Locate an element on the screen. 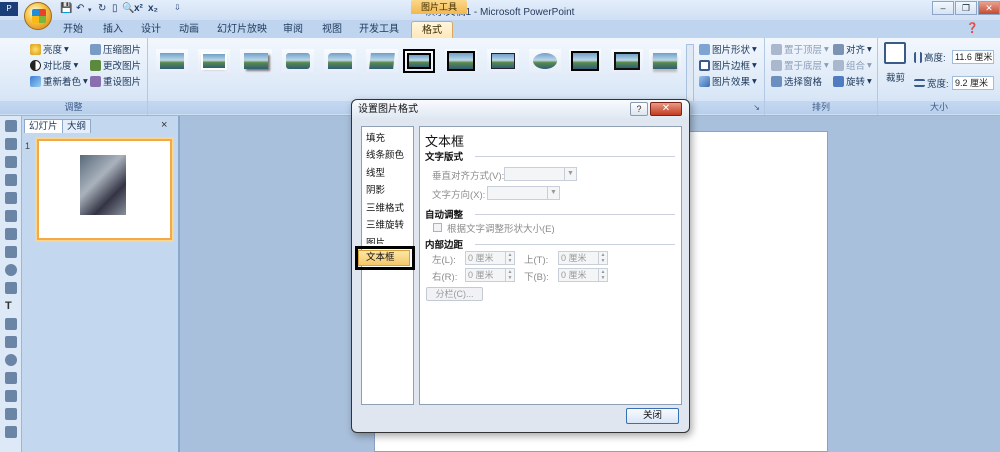 This screenshot has height=452, width=1000. autofit-checkbox is located at coordinates (437, 227).